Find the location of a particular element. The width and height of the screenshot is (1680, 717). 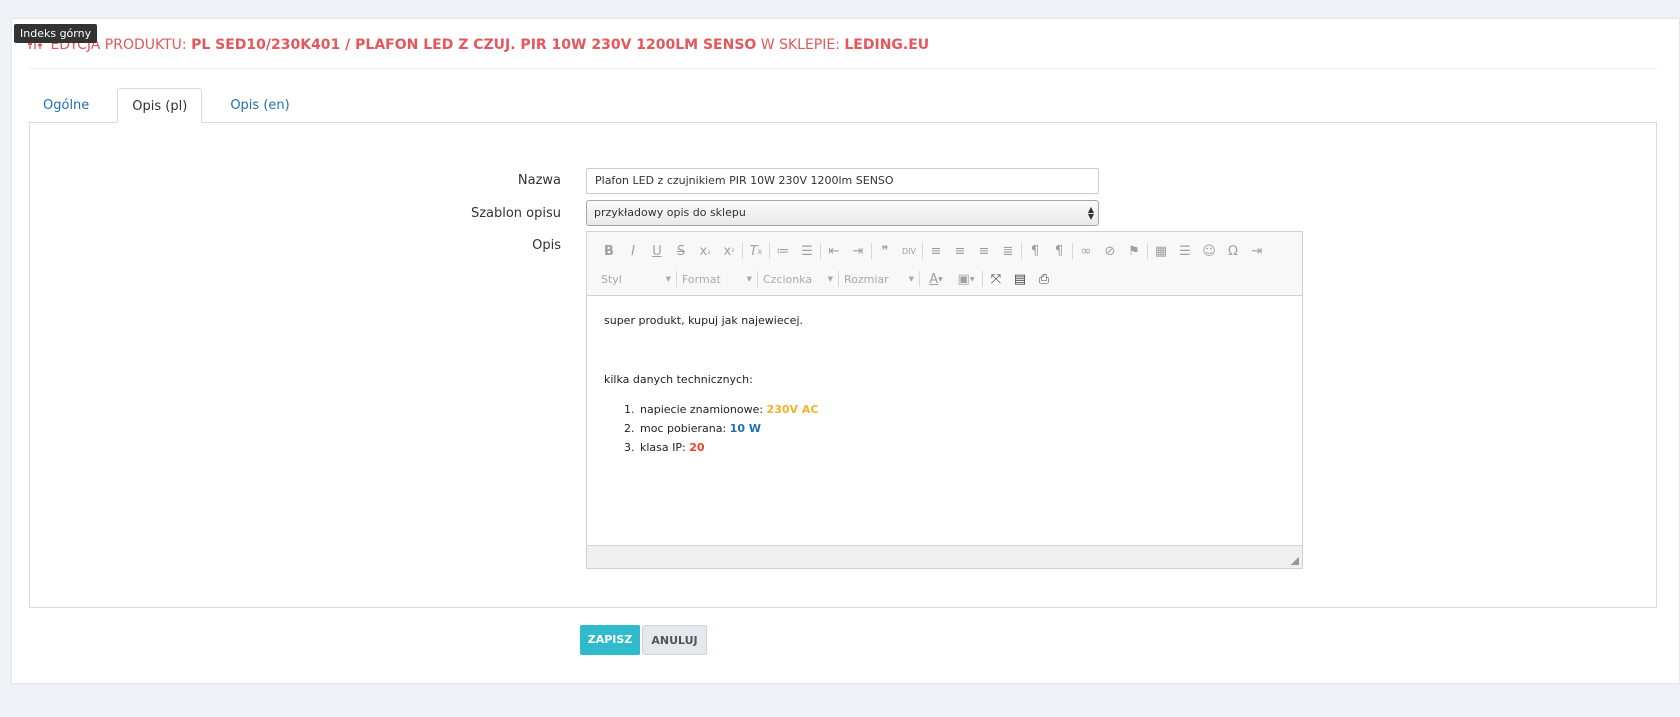

save-button: ZAPISZ is located at coordinates (610, 640).